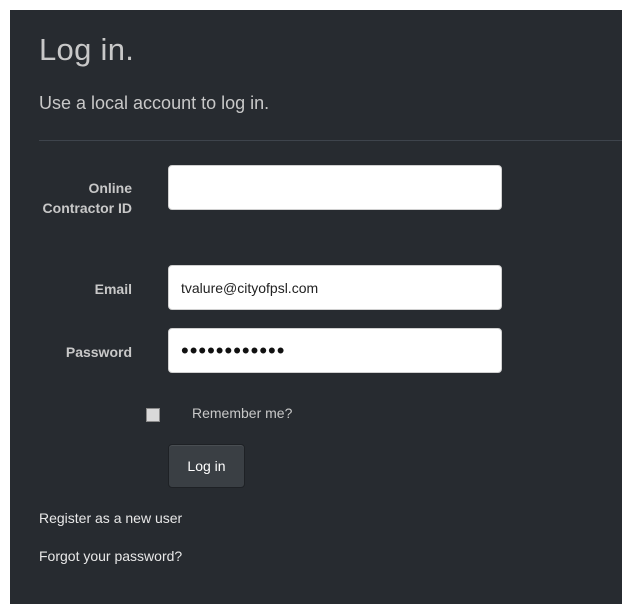  Describe the element at coordinates (98, 352) in the screenshot. I see `password-label: Password` at that location.